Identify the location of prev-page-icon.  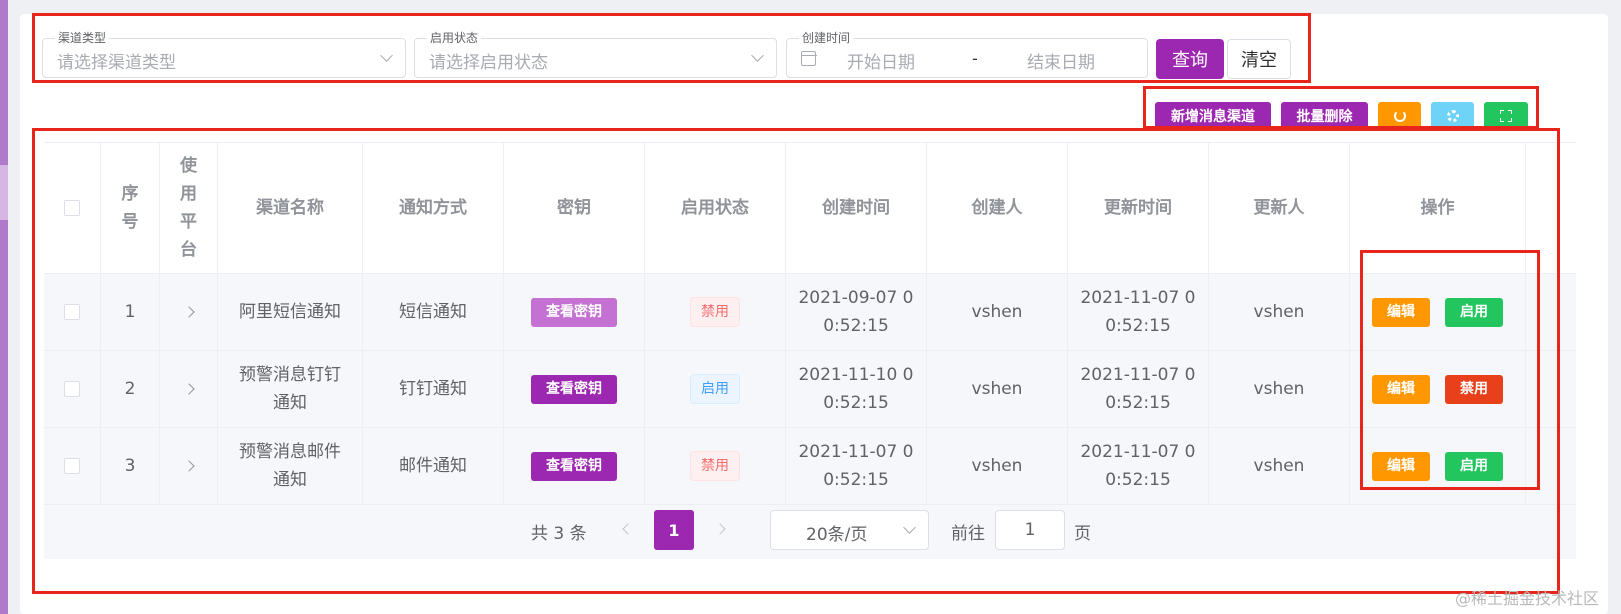
(628, 529).